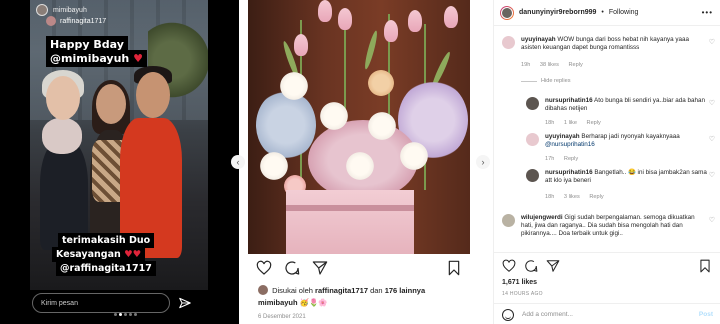 Image resolution: width=720 pixels, height=324 pixels. What do you see at coordinates (542, 217) in the screenshot?
I see `comment-username: wilujengwerdi` at bounding box center [542, 217].